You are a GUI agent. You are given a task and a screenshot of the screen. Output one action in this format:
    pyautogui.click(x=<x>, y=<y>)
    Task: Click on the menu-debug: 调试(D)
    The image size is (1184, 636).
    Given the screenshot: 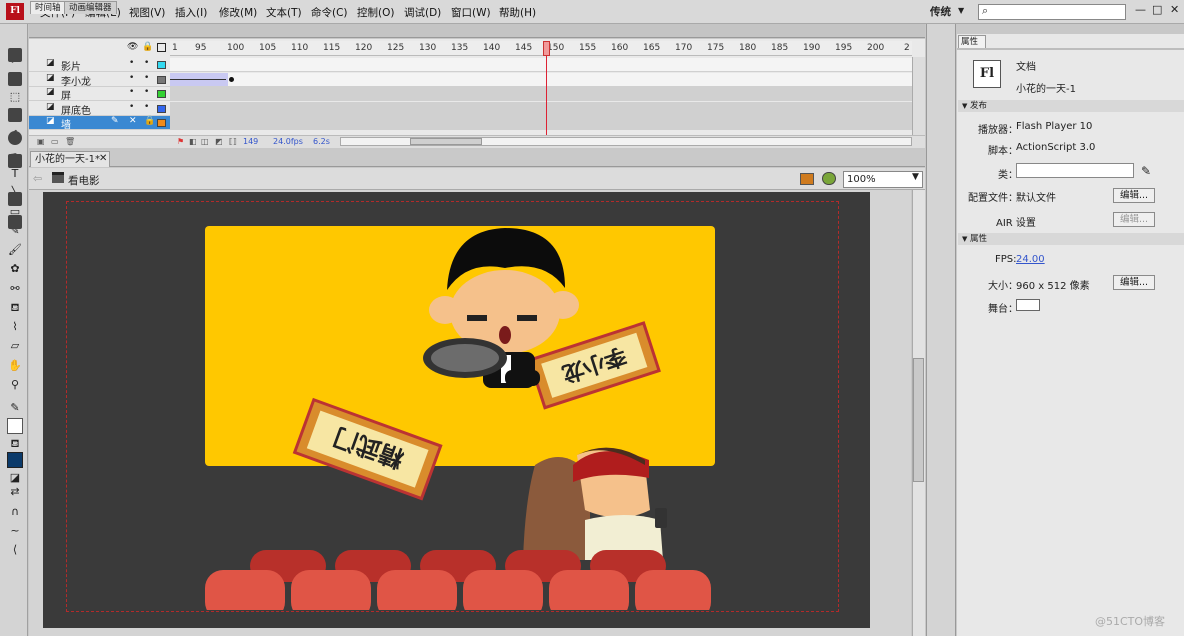 What is the action you would take?
    pyautogui.click(x=422, y=12)
    